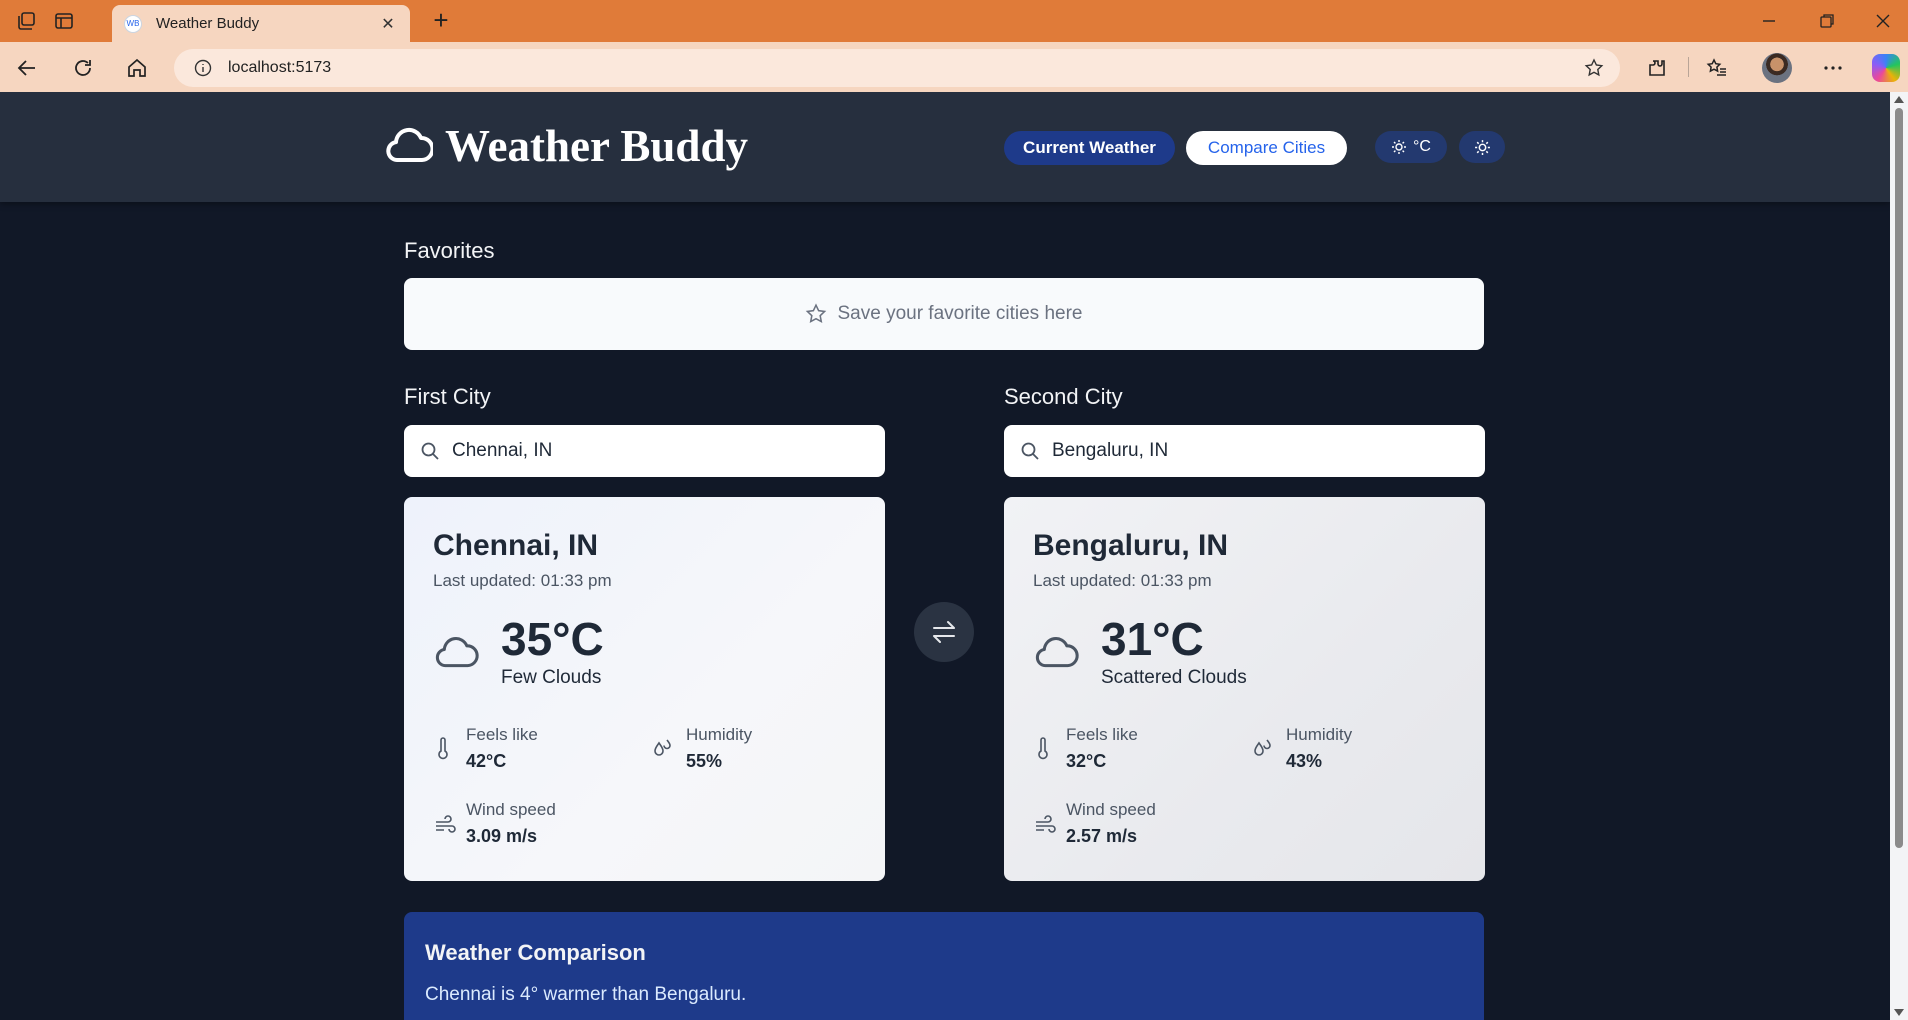 The image size is (1908, 1020). Describe the element at coordinates (1769, 21) in the screenshot. I see `minimize-icon` at that location.